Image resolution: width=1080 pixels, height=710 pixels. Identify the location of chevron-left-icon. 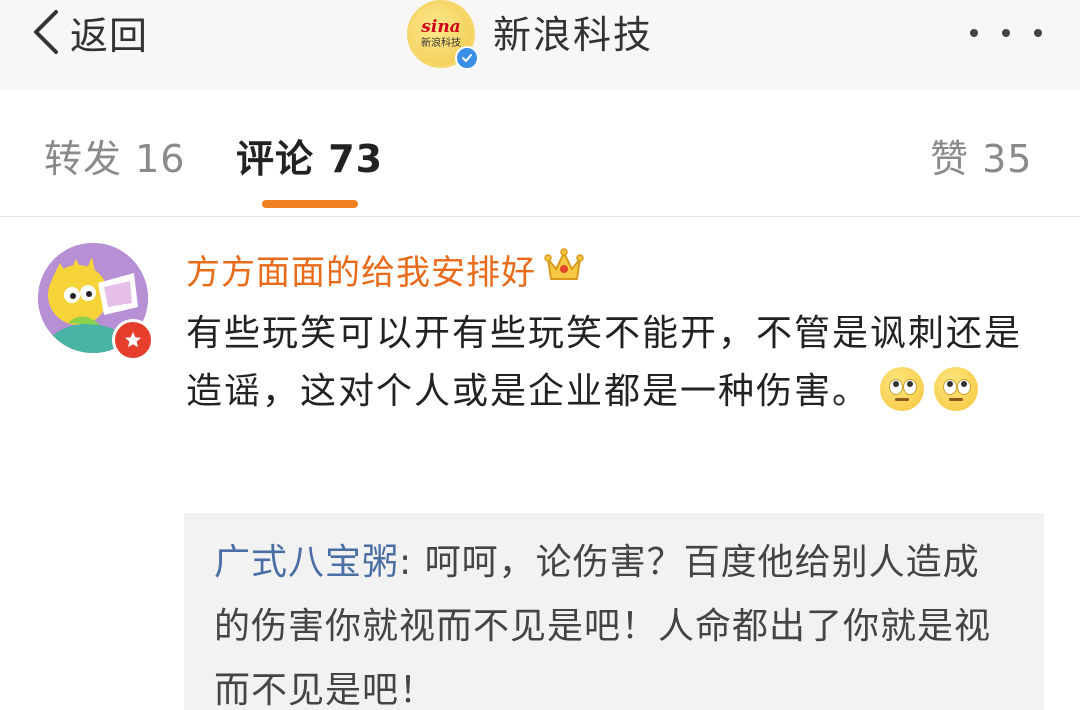
(45, 32).